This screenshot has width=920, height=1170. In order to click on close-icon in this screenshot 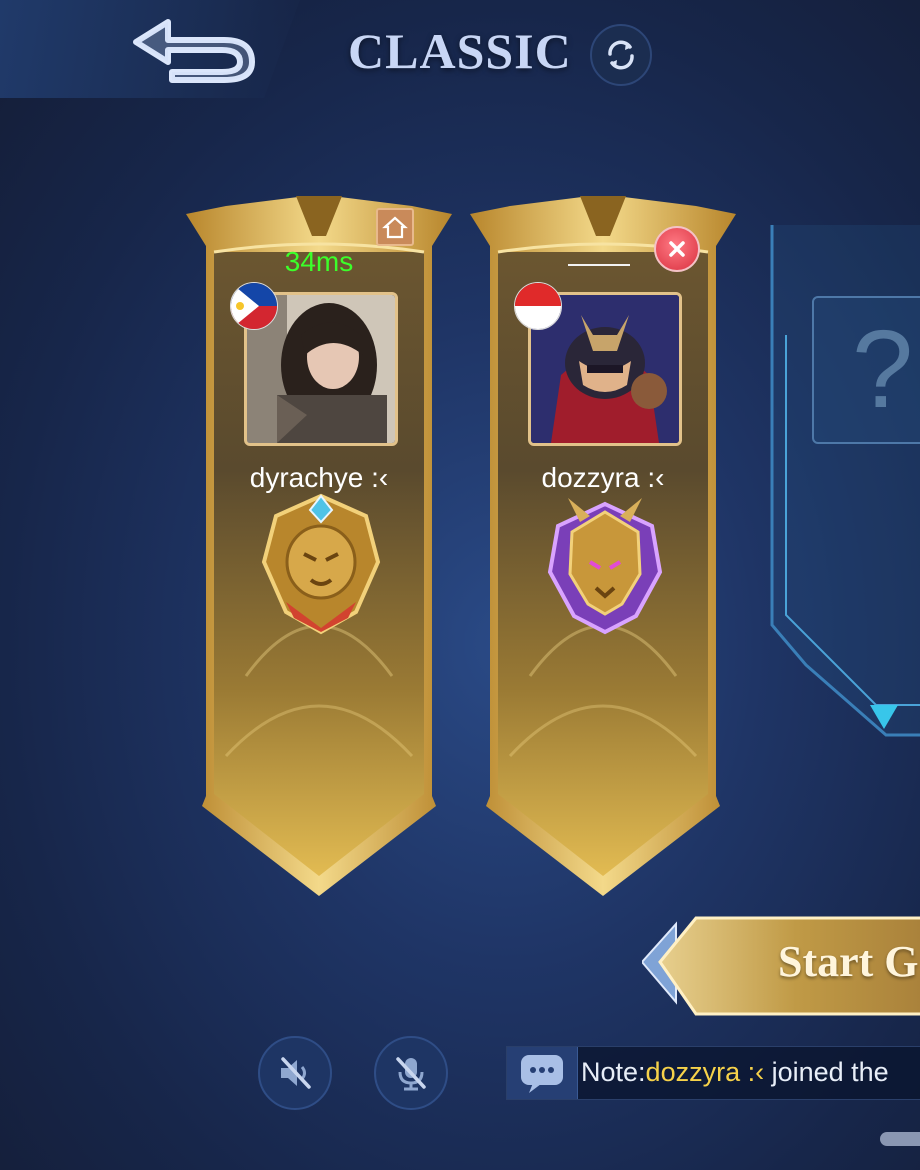, I will do `click(677, 249)`.